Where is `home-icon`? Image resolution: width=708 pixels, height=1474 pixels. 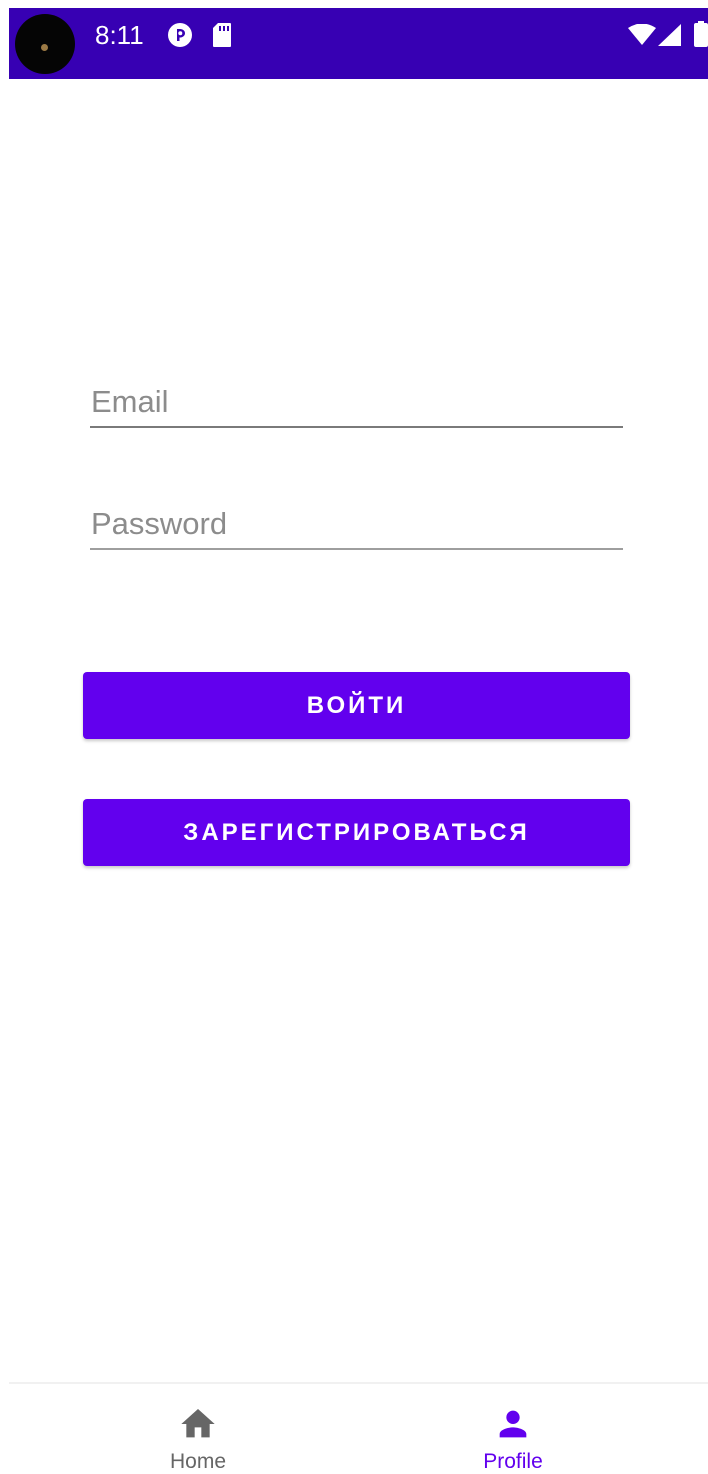 home-icon is located at coordinates (198, 1424).